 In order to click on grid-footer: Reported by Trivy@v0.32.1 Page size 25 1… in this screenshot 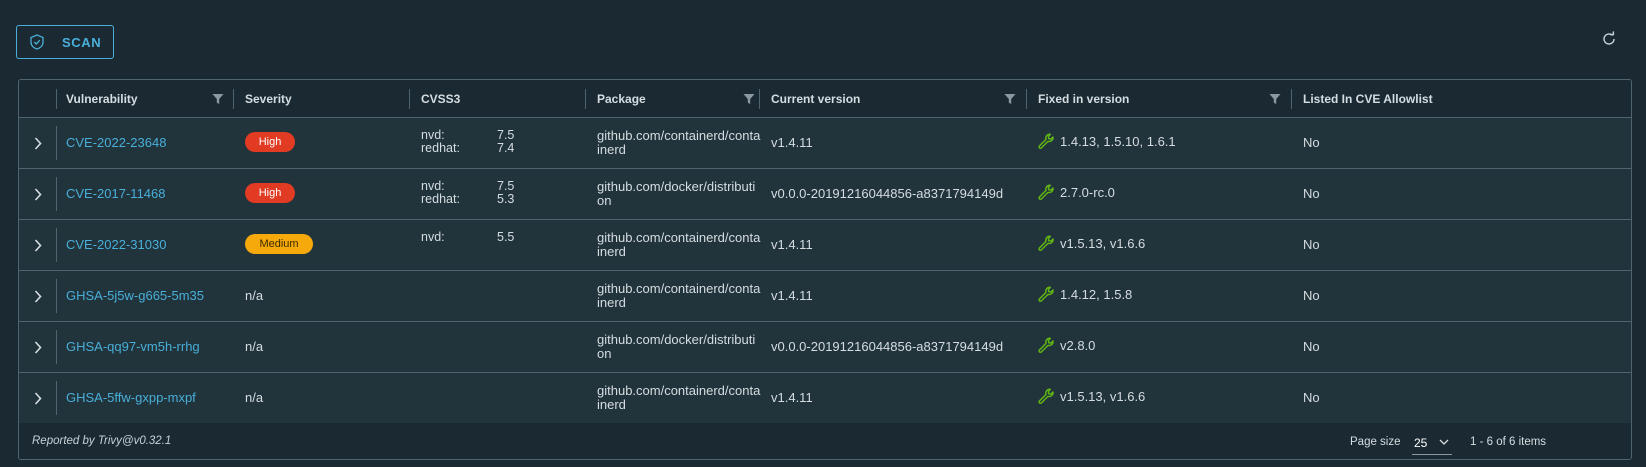, I will do `click(825, 441)`.